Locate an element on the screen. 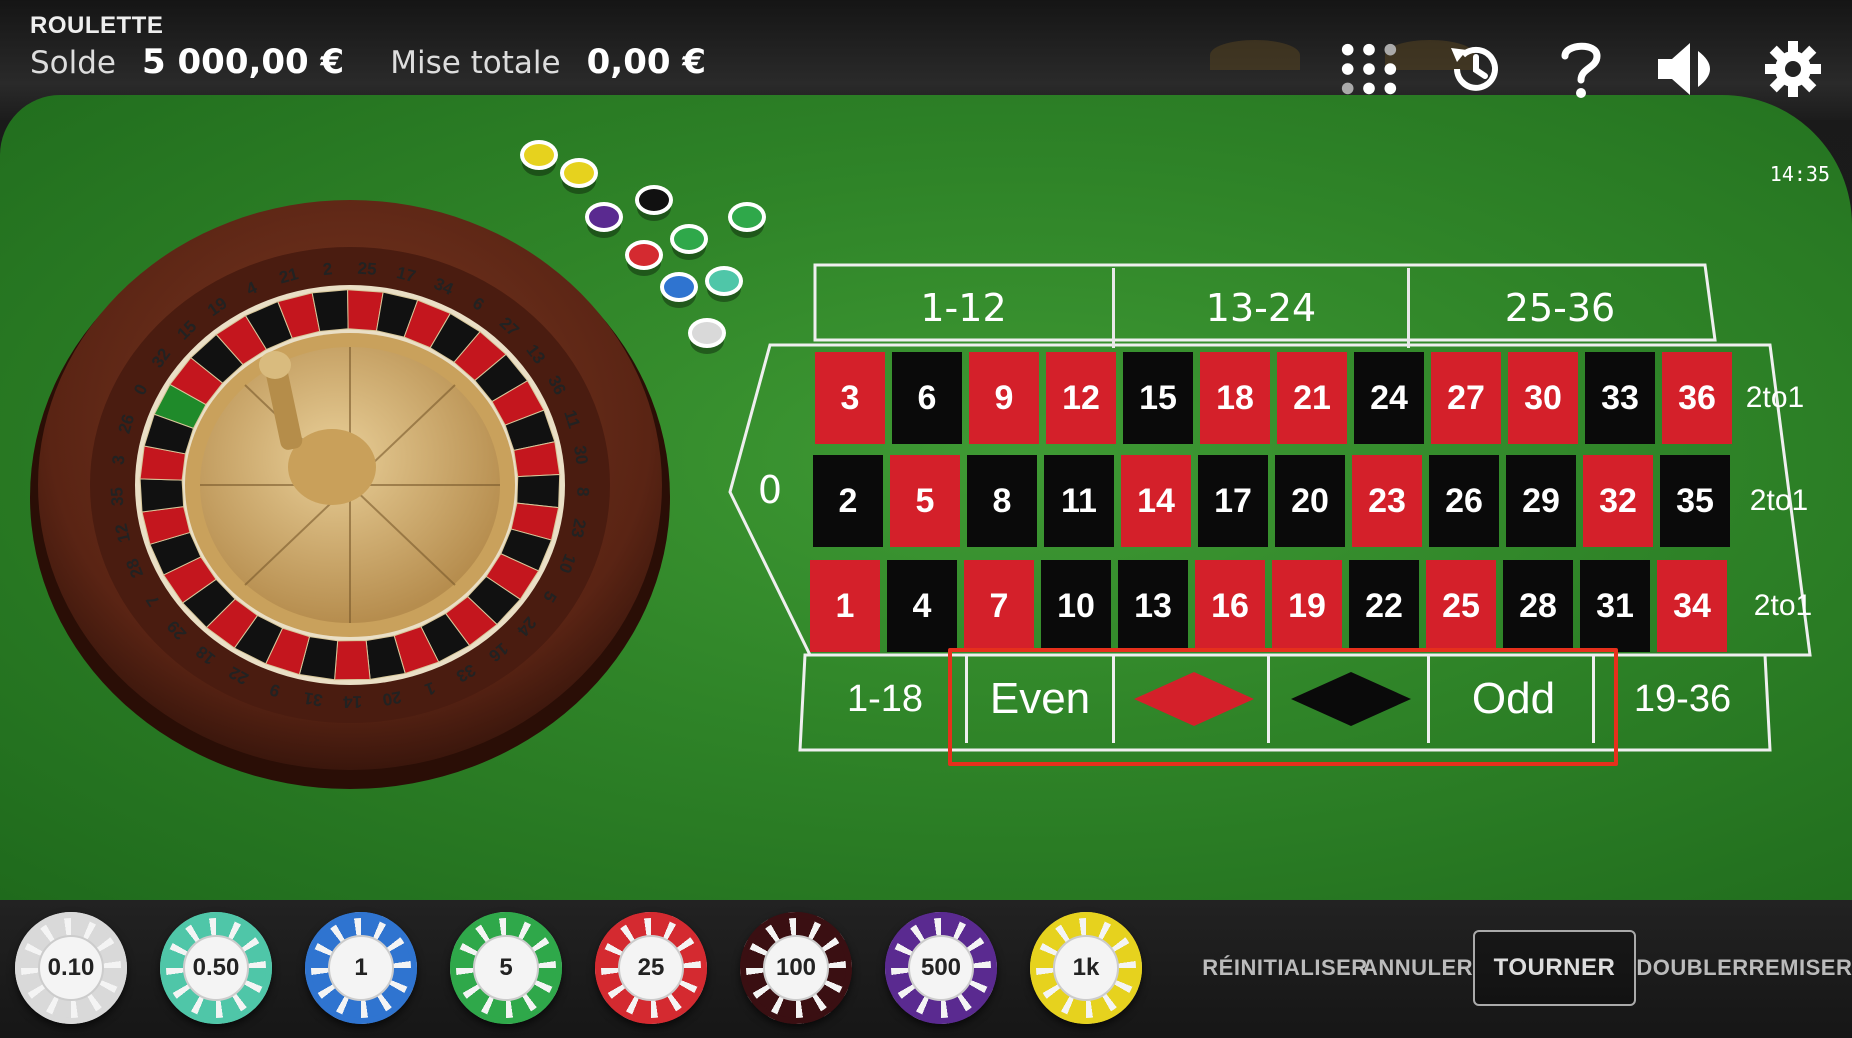  column-bet-1: 2to1 is located at coordinates (1775, 398).